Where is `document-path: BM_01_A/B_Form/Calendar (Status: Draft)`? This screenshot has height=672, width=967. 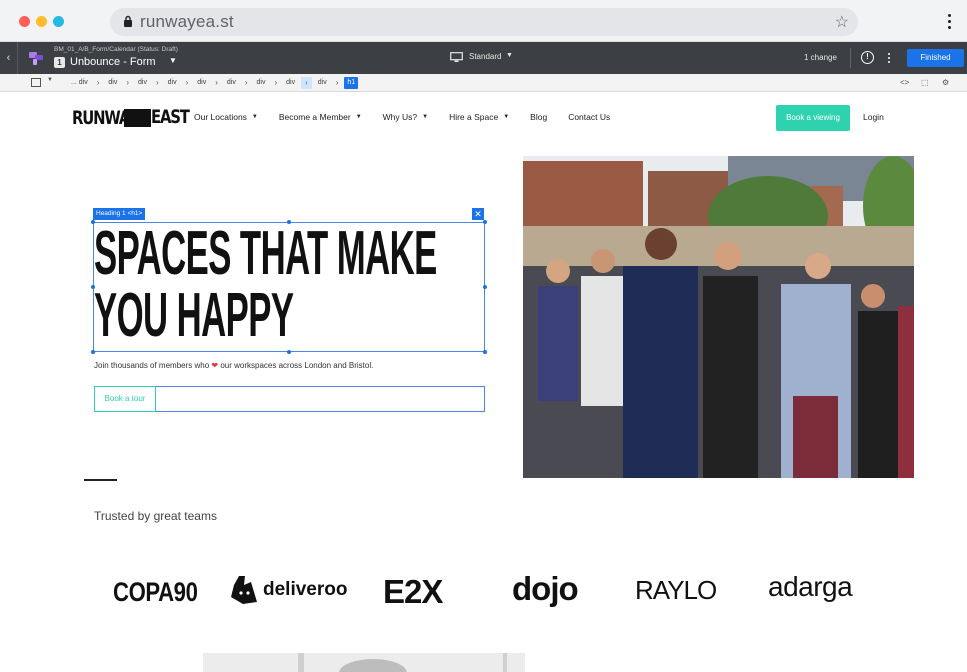 document-path: BM_01_A/B_Form/Calendar (Status: Draft) is located at coordinates (116, 49).